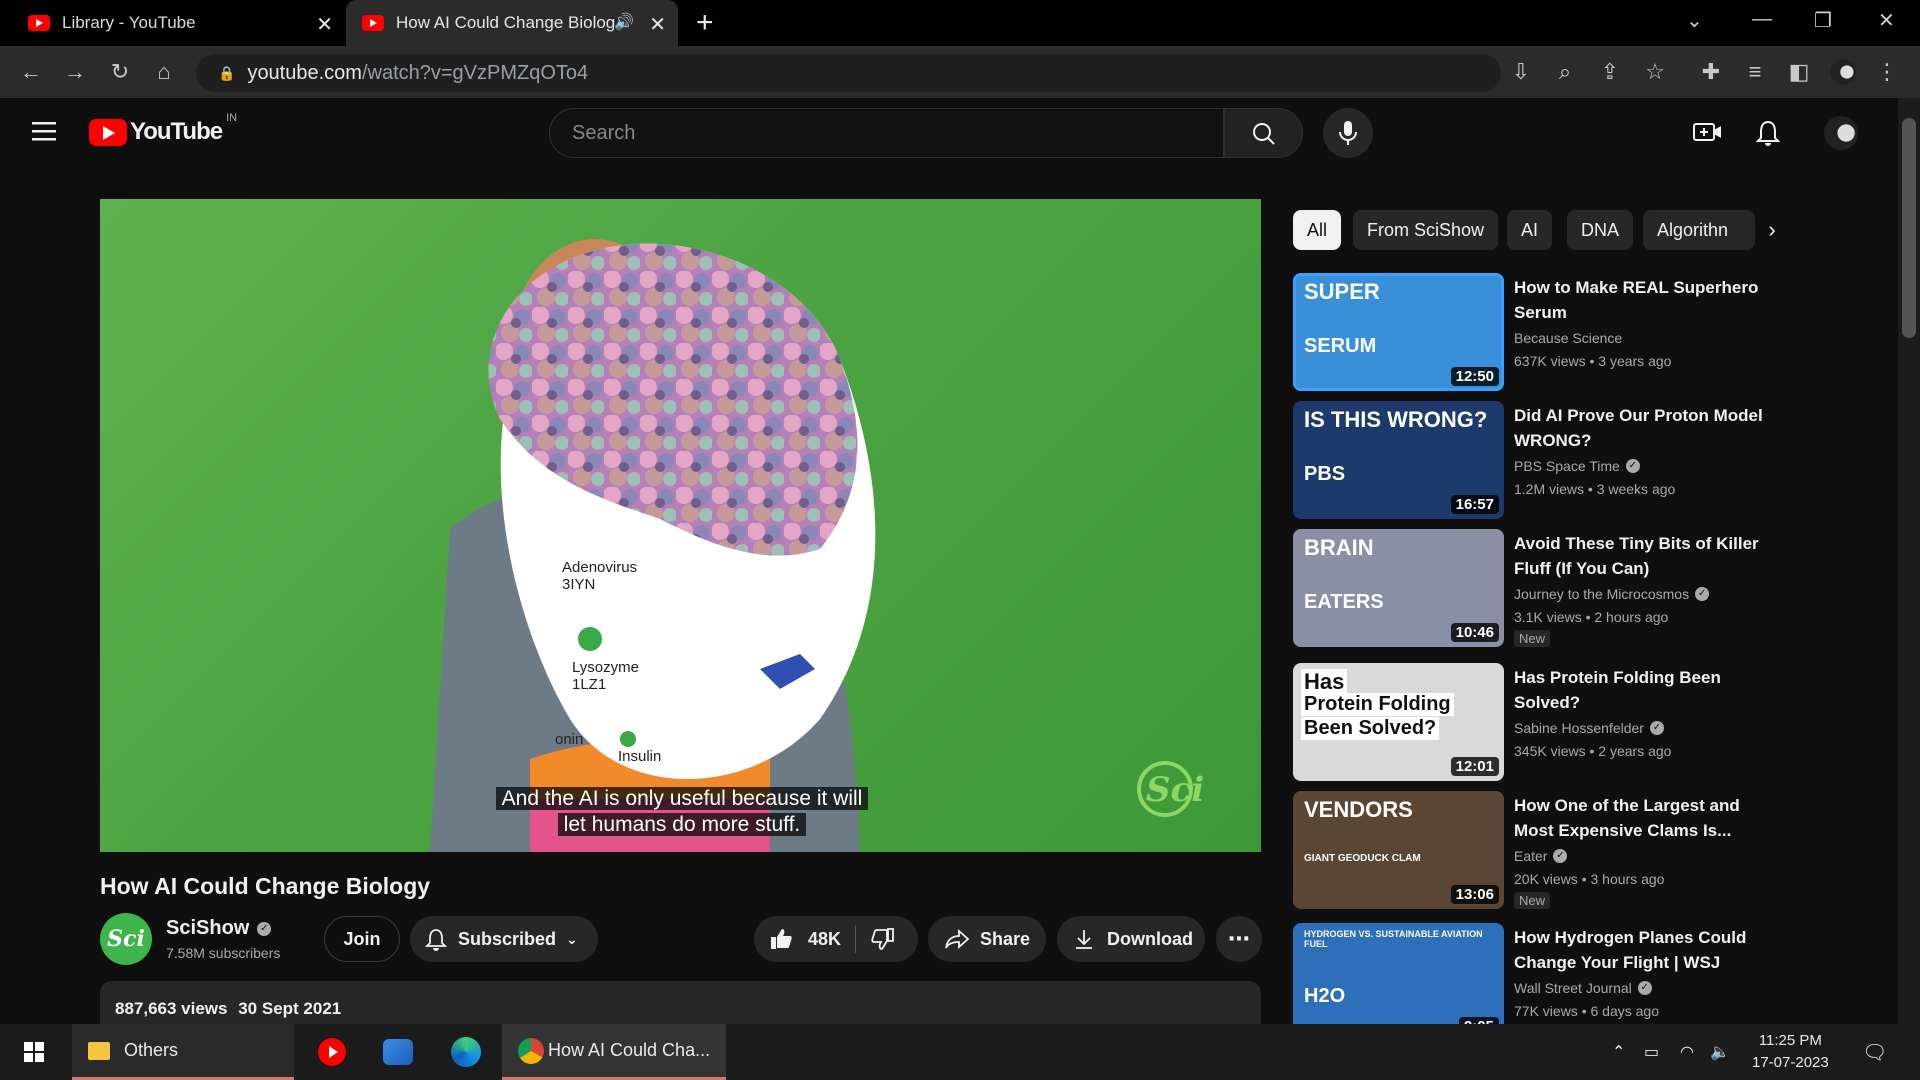  Describe the element at coordinates (1655, 72) in the screenshot. I see `bookmark-star-icon: ☆` at that location.